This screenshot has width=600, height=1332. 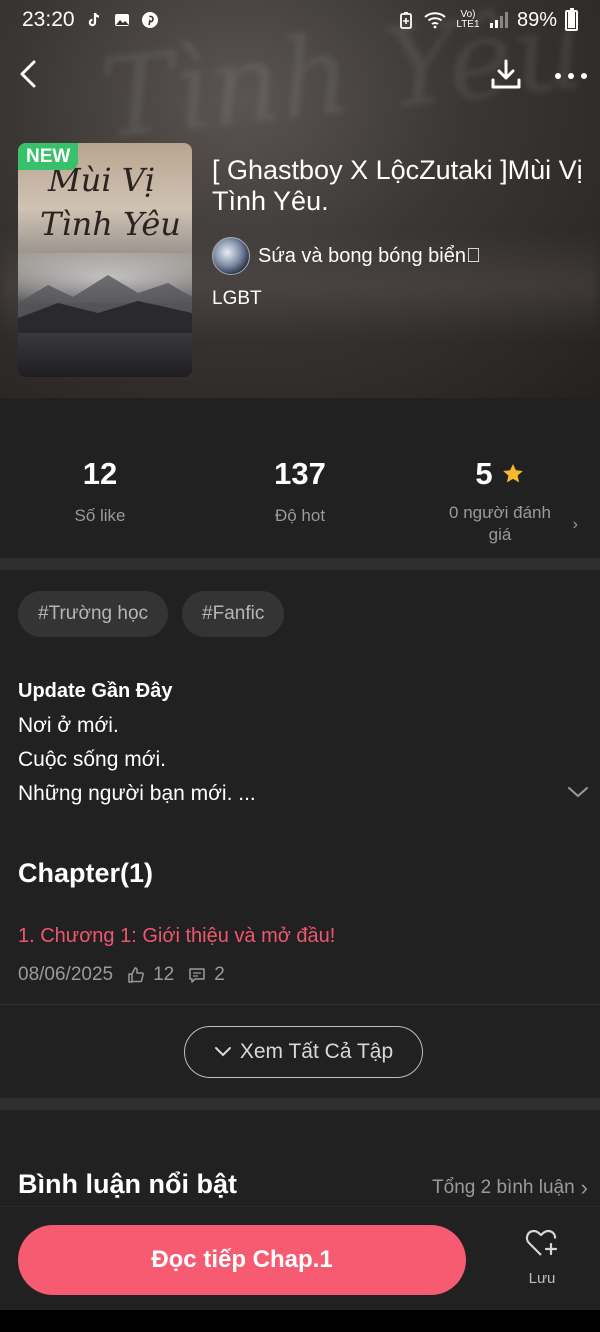 I want to click on pinterest-icon, so click(x=150, y=20).